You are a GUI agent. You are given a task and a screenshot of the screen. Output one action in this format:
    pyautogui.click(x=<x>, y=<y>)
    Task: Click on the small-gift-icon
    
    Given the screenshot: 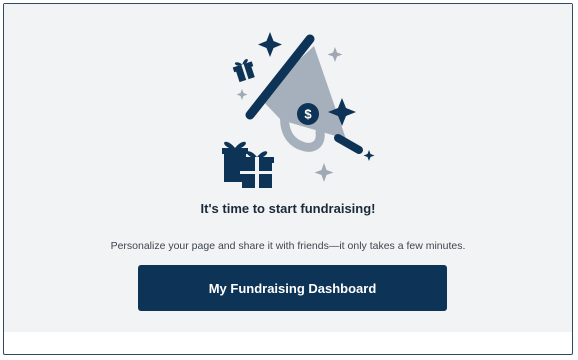 What is the action you would take?
    pyautogui.click(x=243, y=70)
    